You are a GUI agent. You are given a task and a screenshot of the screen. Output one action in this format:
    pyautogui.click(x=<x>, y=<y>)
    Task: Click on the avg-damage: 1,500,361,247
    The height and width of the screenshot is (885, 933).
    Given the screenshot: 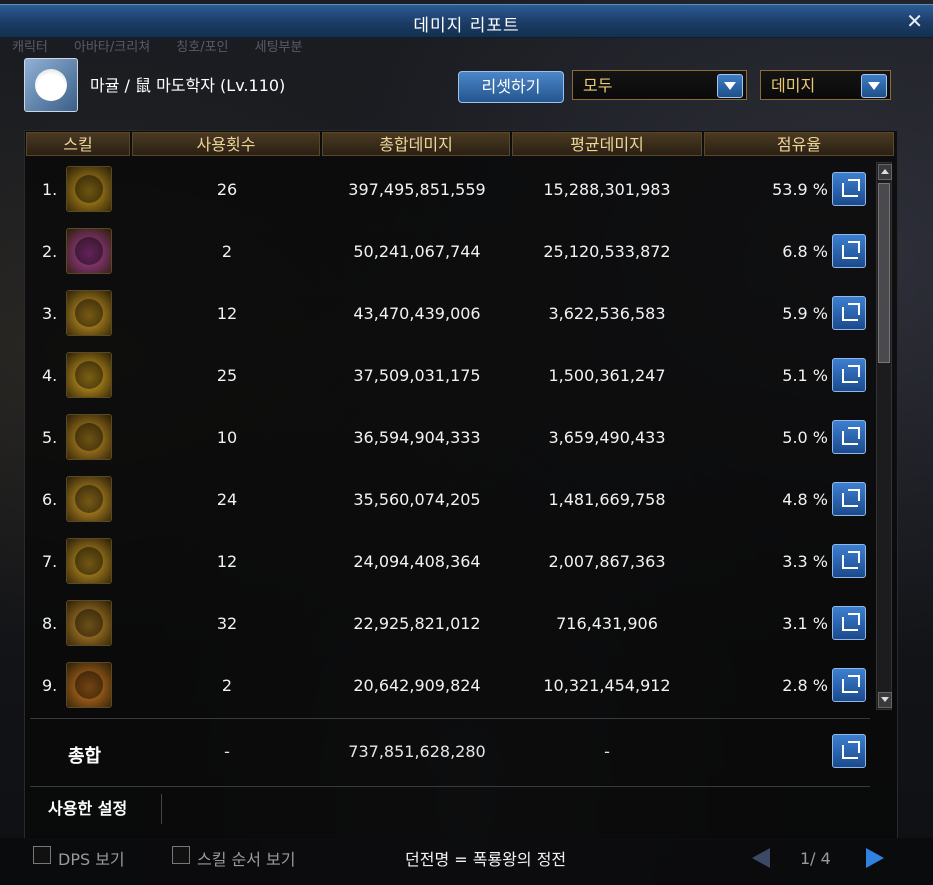 What is the action you would take?
    pyautogui.click(x=607, y=375)
    